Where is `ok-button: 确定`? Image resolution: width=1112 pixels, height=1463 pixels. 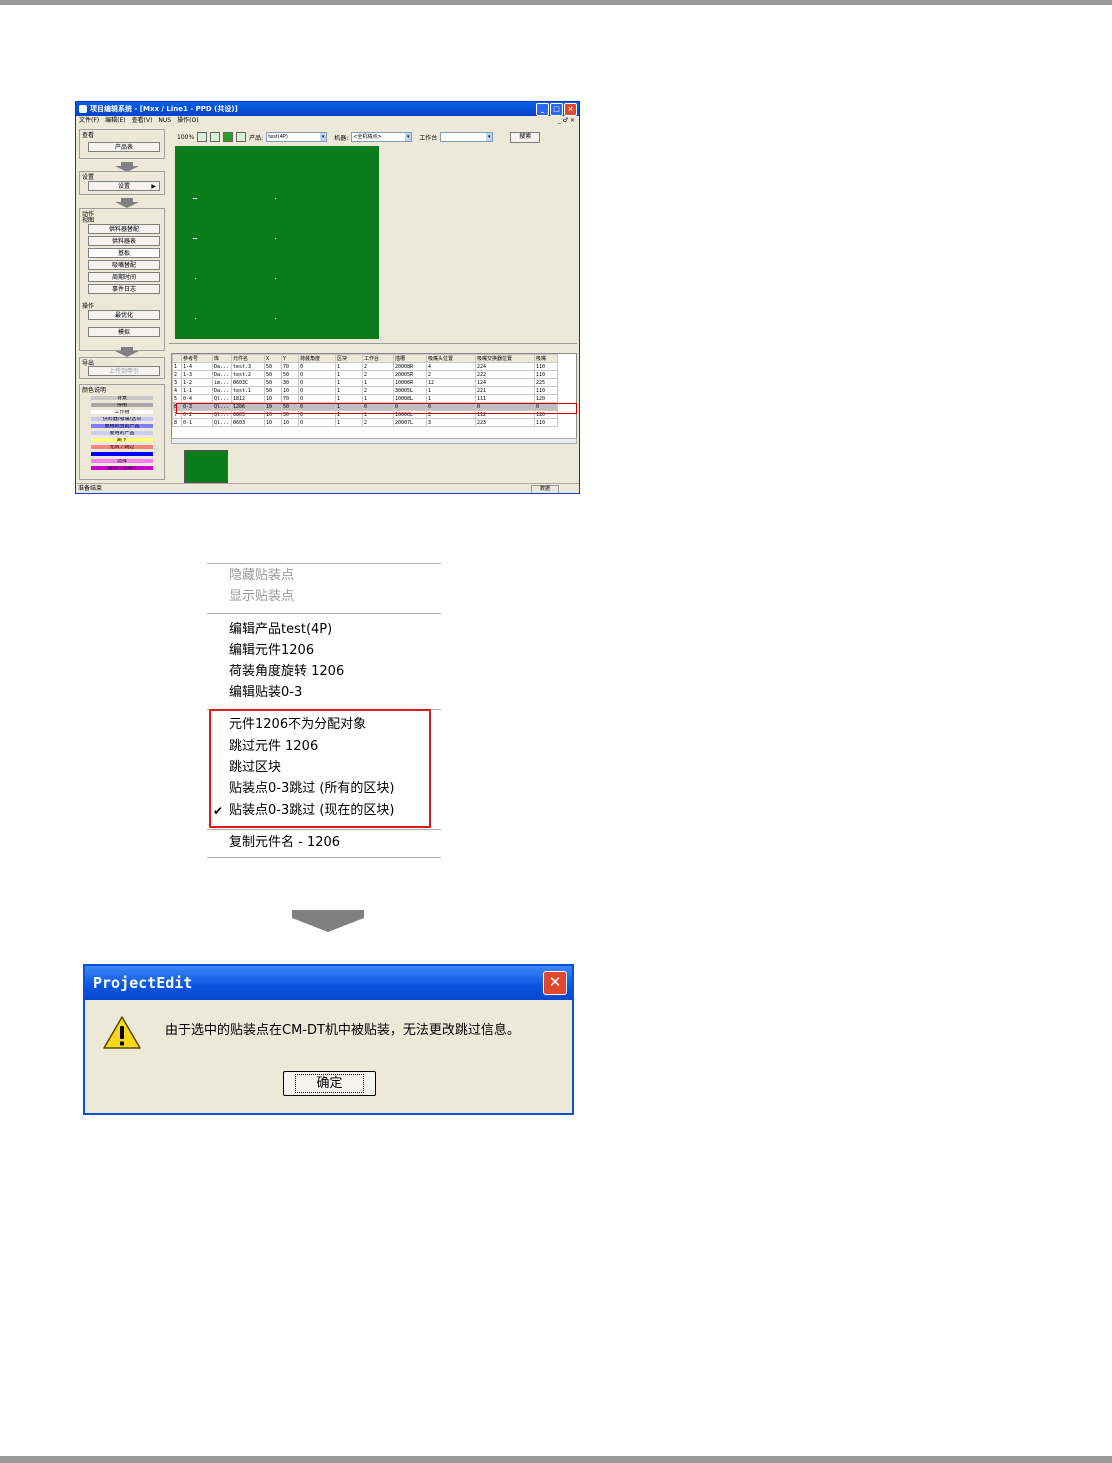 ok-button: 确定 is located at coordinates (329, 1083).